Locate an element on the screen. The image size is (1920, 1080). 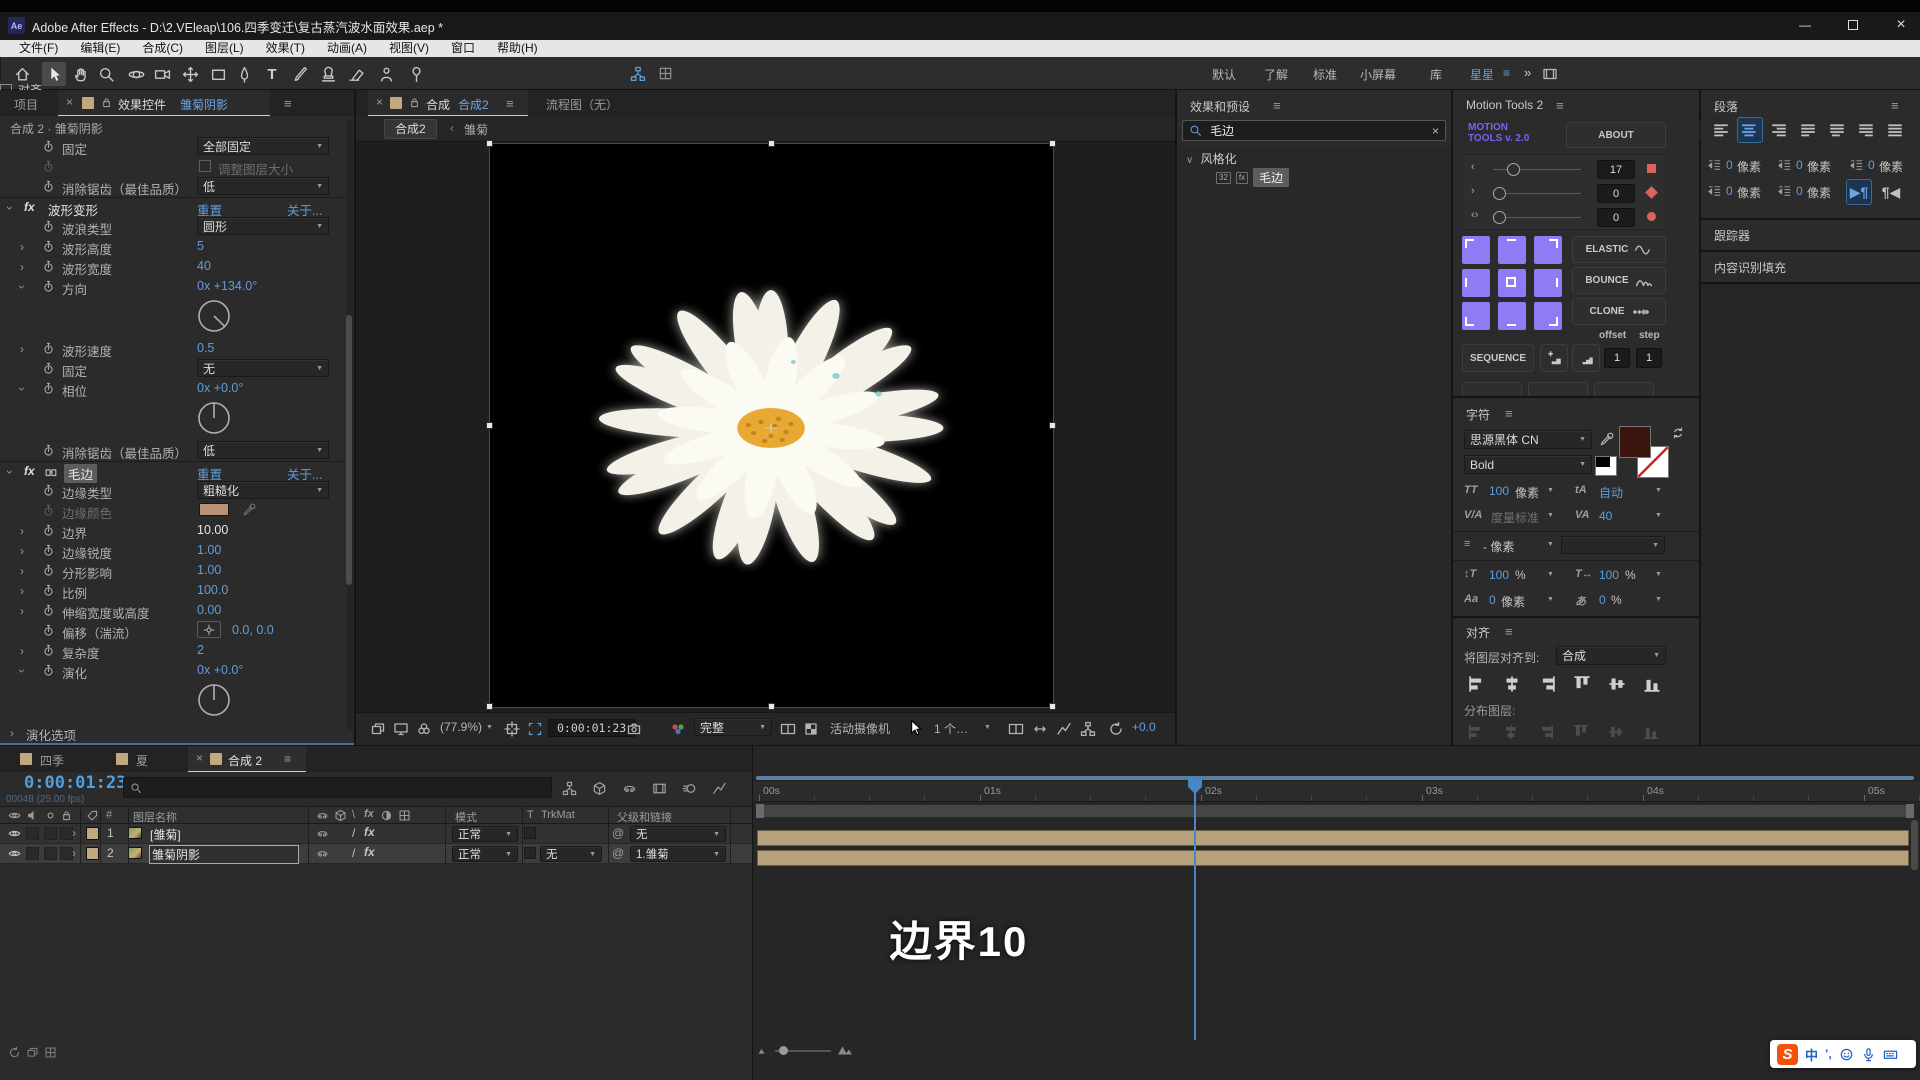
align-to-dropdown: 合成 ▼ is located at coordinates (1611, 655).